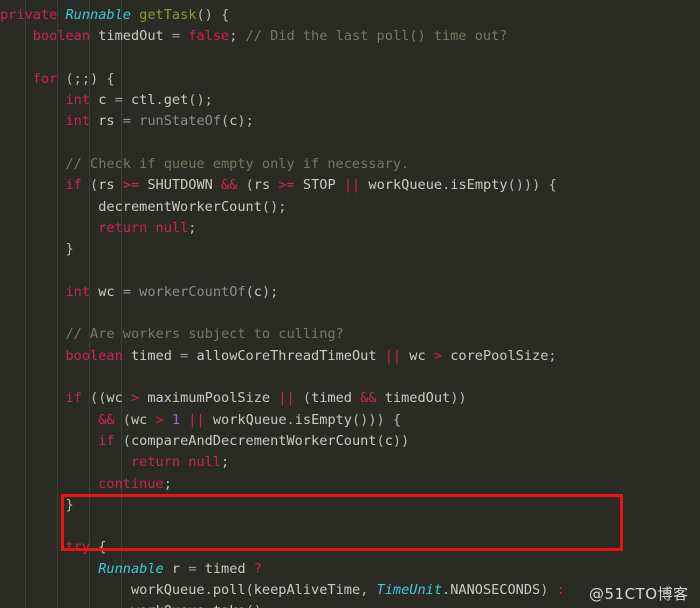 This screenshot has height=608, width=700. Describe the element at coordinates (192, 291) in the screenshot. I see `code-token-dim: workerCountOf` at that location.